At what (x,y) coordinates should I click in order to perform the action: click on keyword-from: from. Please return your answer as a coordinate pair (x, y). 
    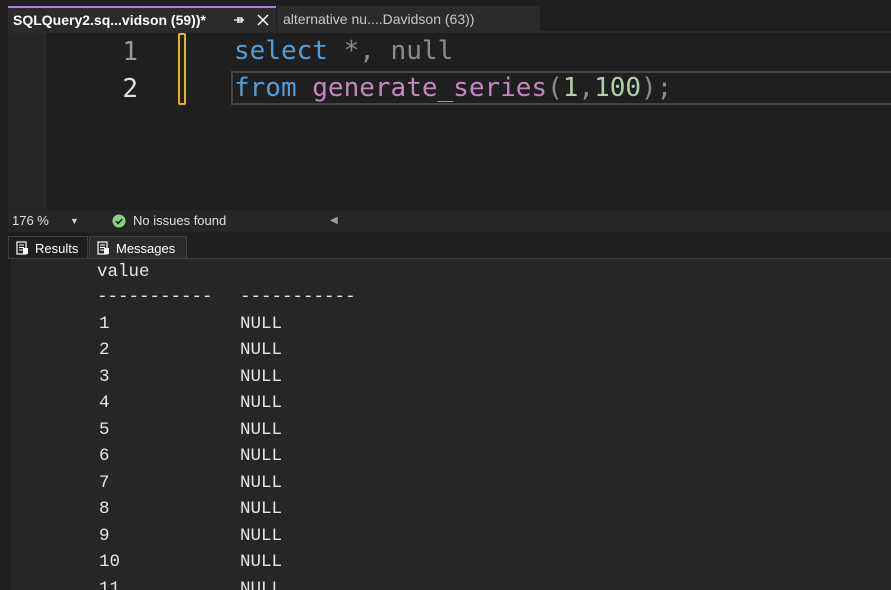
    Looking at the image, I should click on (265, 88).